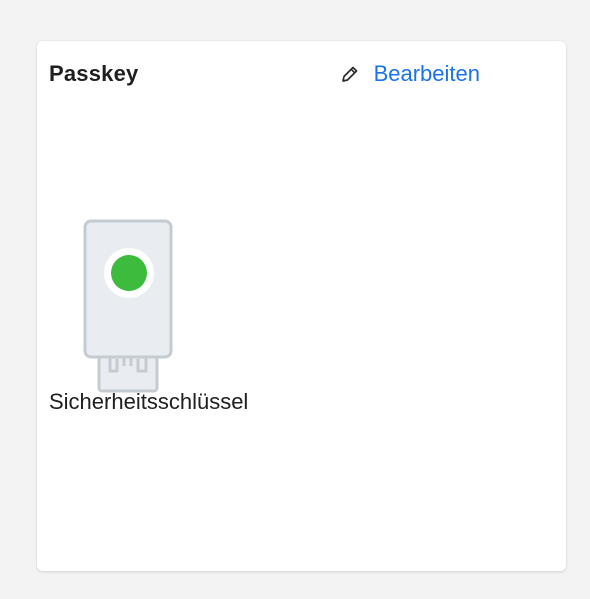 The height and width of the screenshot is (599, 590). Describe the element at coordinates (129, 307) in the screenshot. I see `security-key-icon` at that location.